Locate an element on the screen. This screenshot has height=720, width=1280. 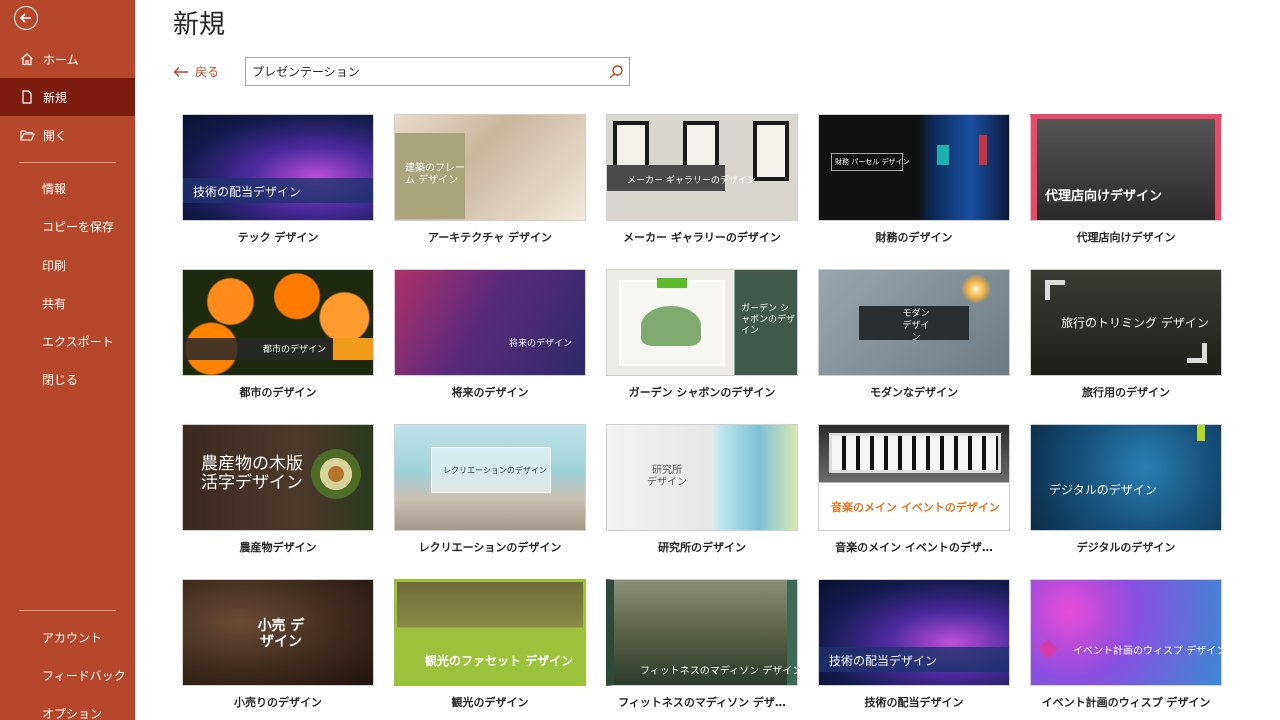
template-thumbnail: イベント計画のウィスプ デザイン is located at coordinates (1126, 632).